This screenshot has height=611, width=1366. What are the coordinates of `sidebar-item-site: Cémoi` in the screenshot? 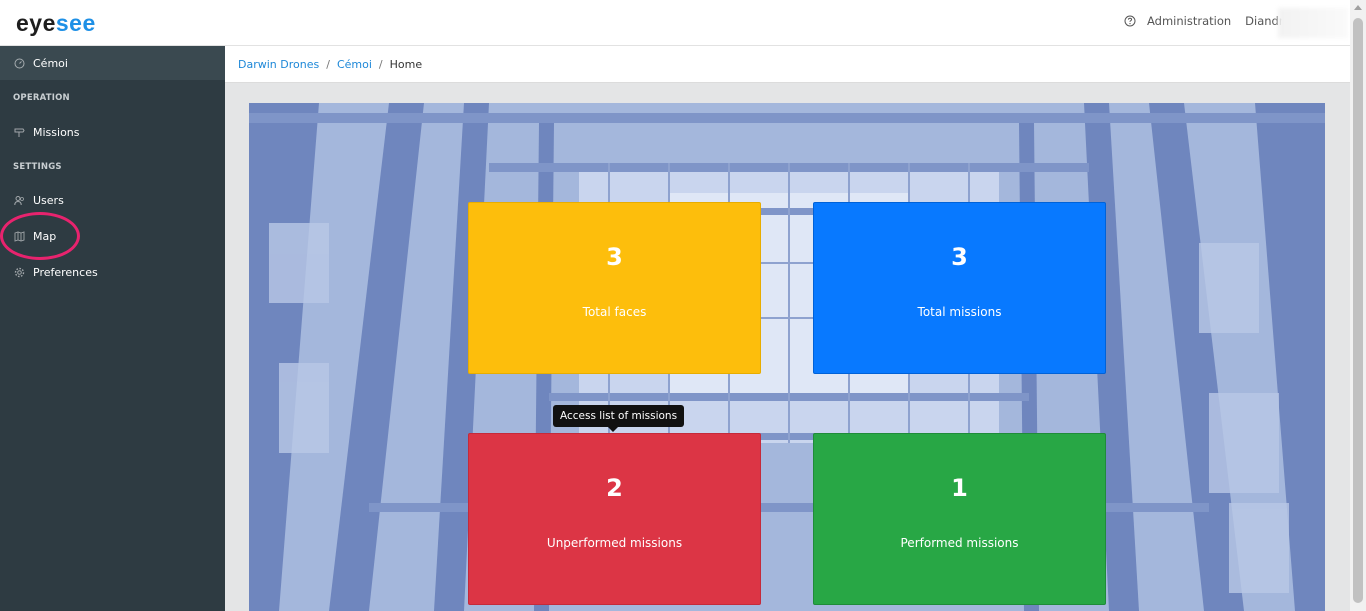 It's located at (112, 63).